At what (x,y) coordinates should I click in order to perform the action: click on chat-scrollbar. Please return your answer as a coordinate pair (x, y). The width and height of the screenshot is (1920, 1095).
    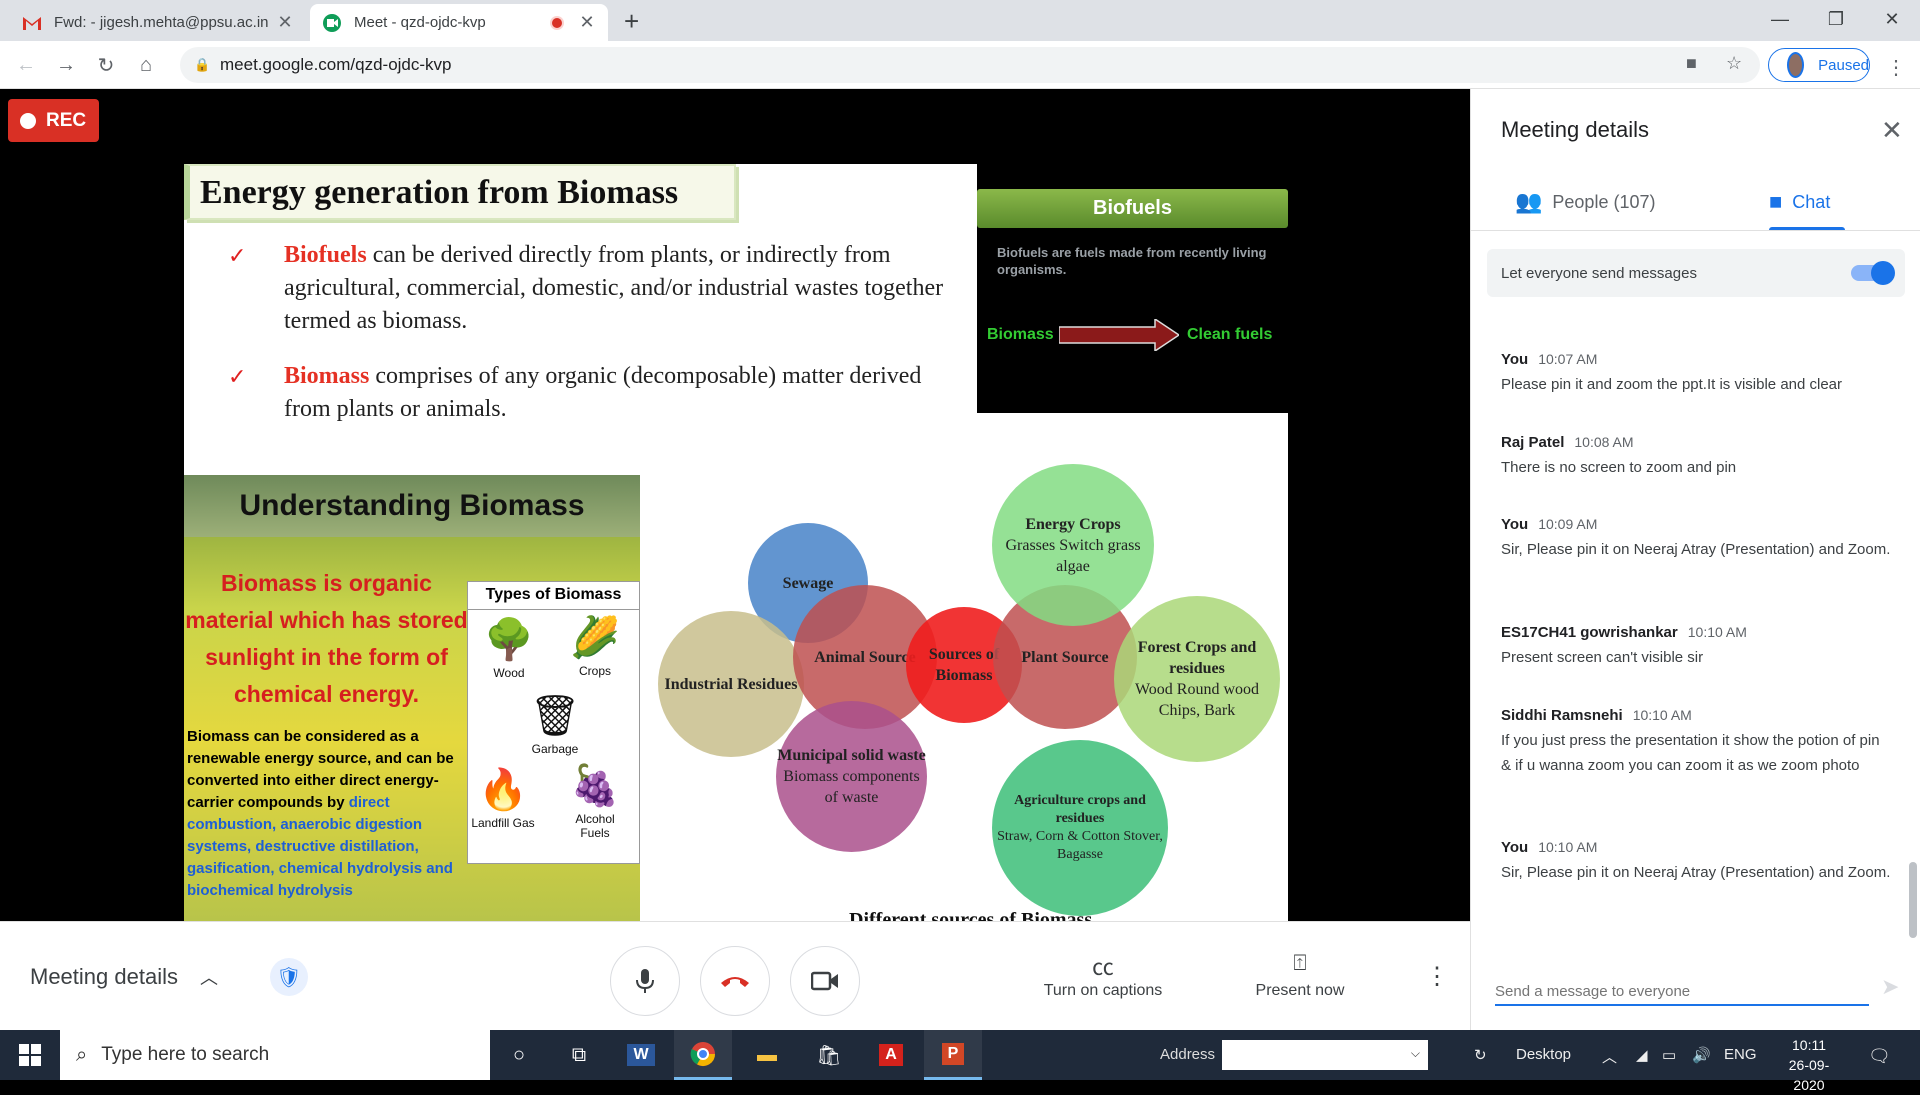
    Looking at the image, I should click on (1913, 900).